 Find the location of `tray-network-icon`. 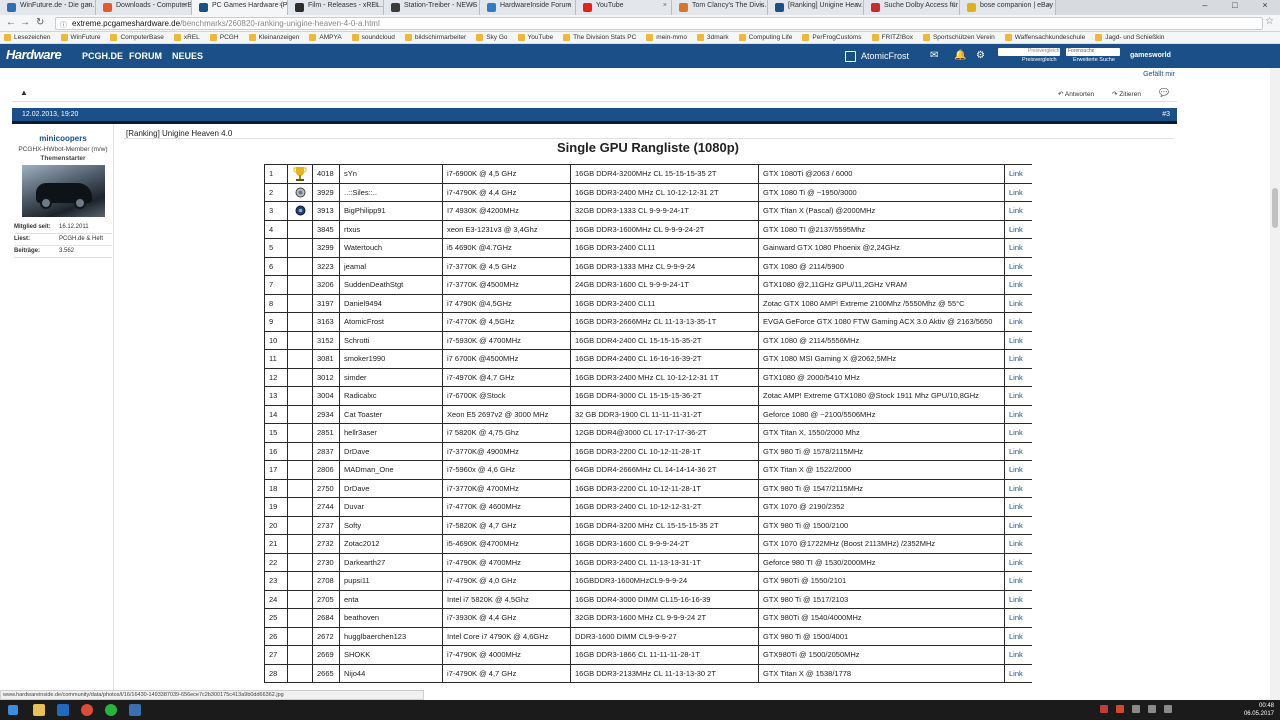

tray-network-icon is located at coordinates (1136, 709).